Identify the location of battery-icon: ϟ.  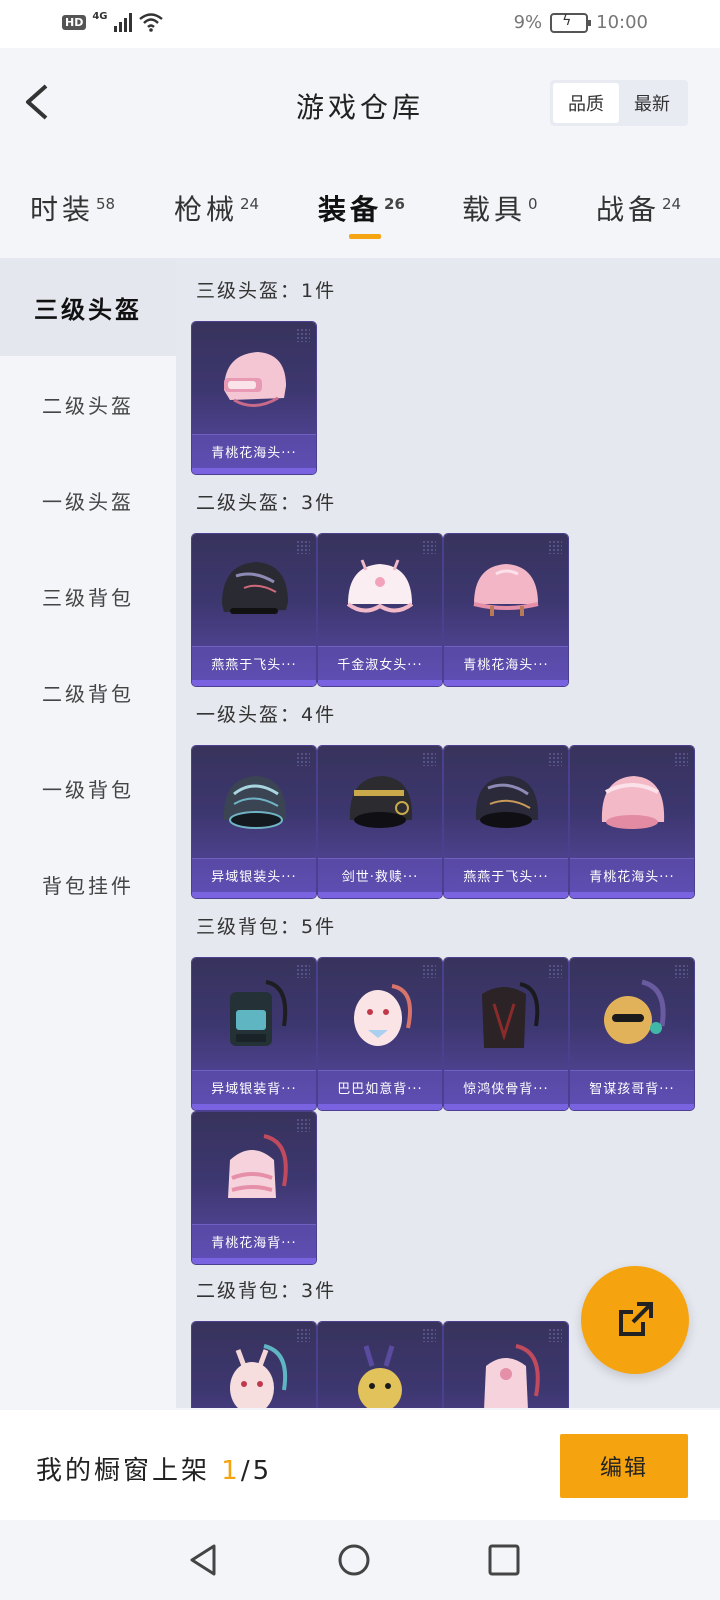
(571, 22).